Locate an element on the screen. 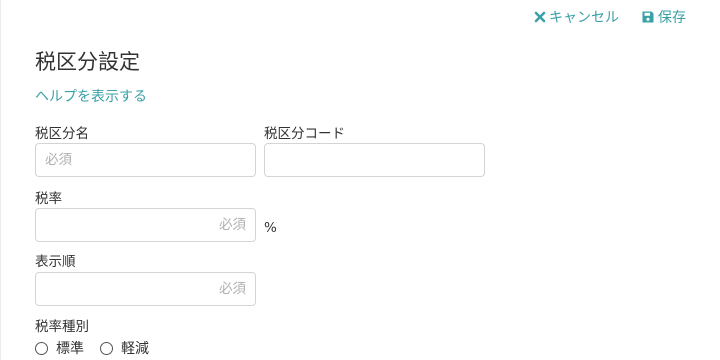  tax-rate-type-label: 税率種別 is located at coordinates (62, 327).